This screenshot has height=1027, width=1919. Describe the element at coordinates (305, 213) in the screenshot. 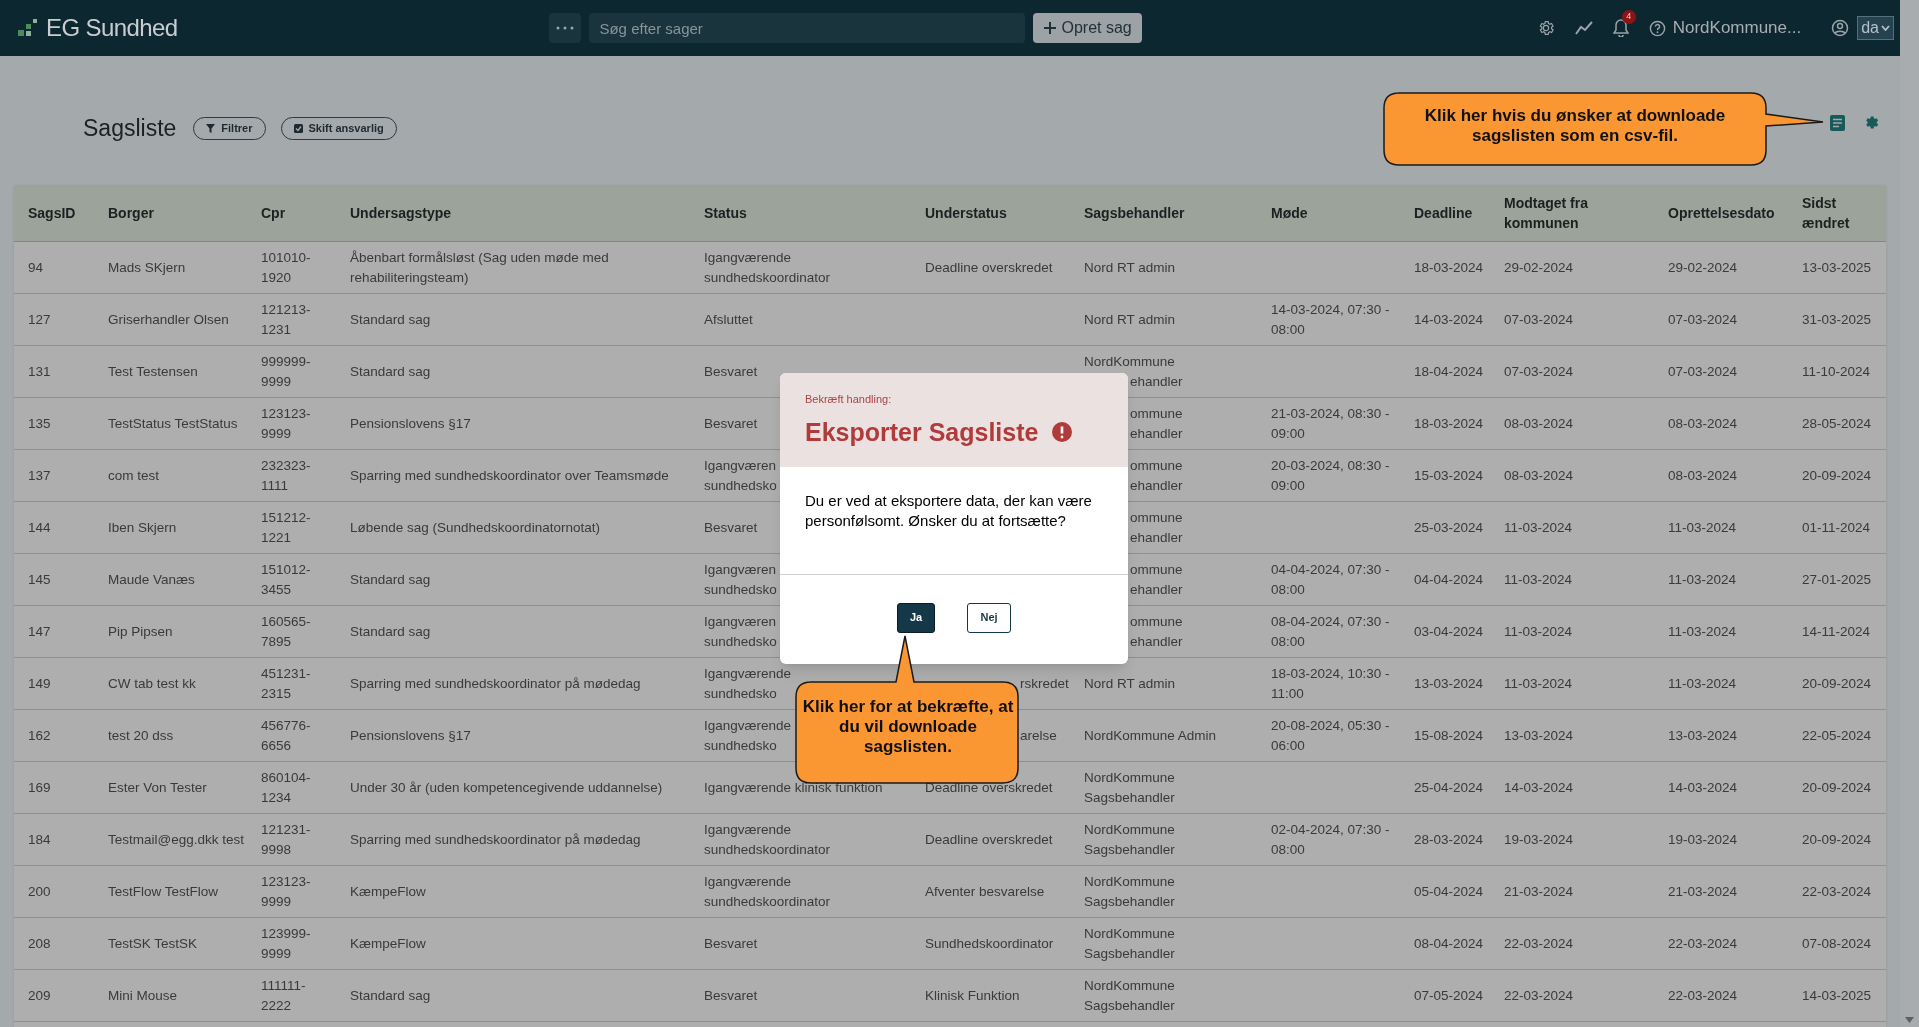

I see `column-header: Cpr` at that location.